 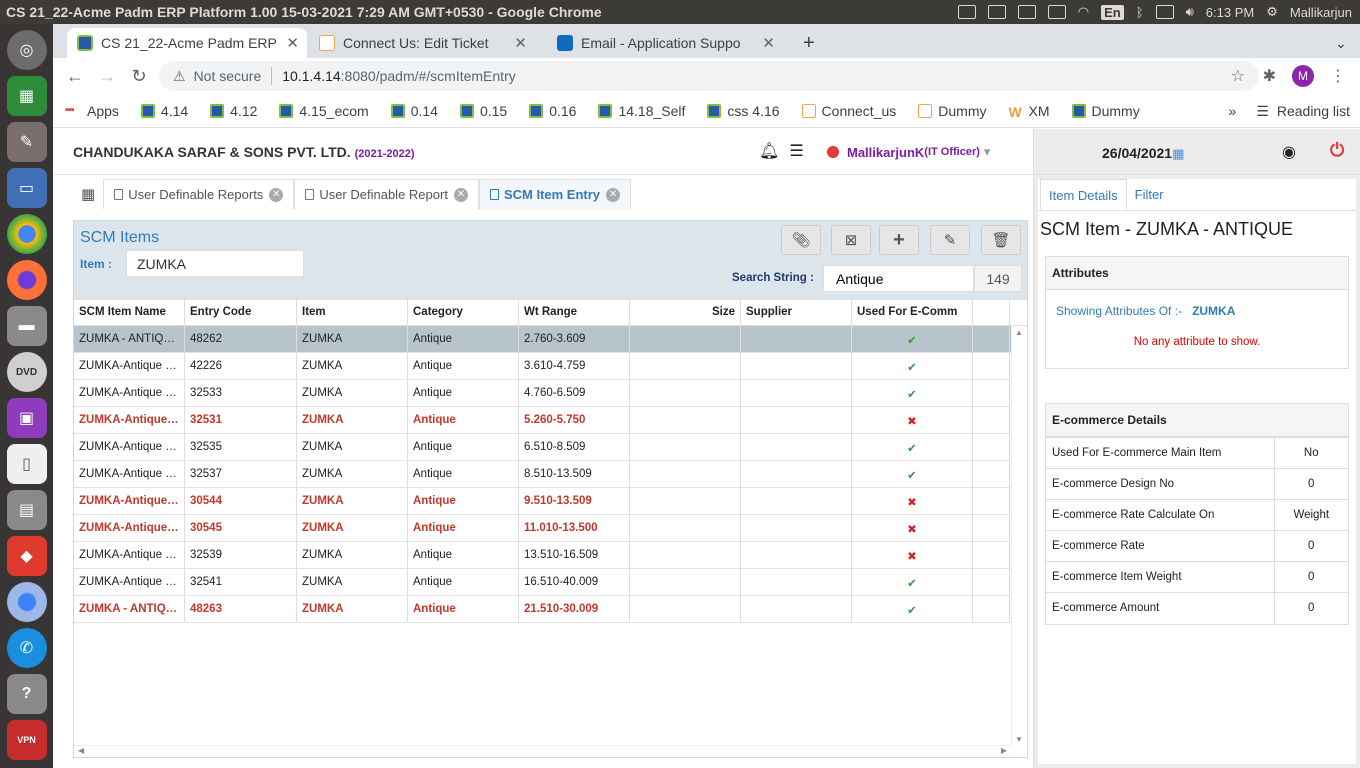 What do you see at coordinates (796, 312) in the screenshot?
I see `col-header: Supplier` at bounding box center [796, 312].